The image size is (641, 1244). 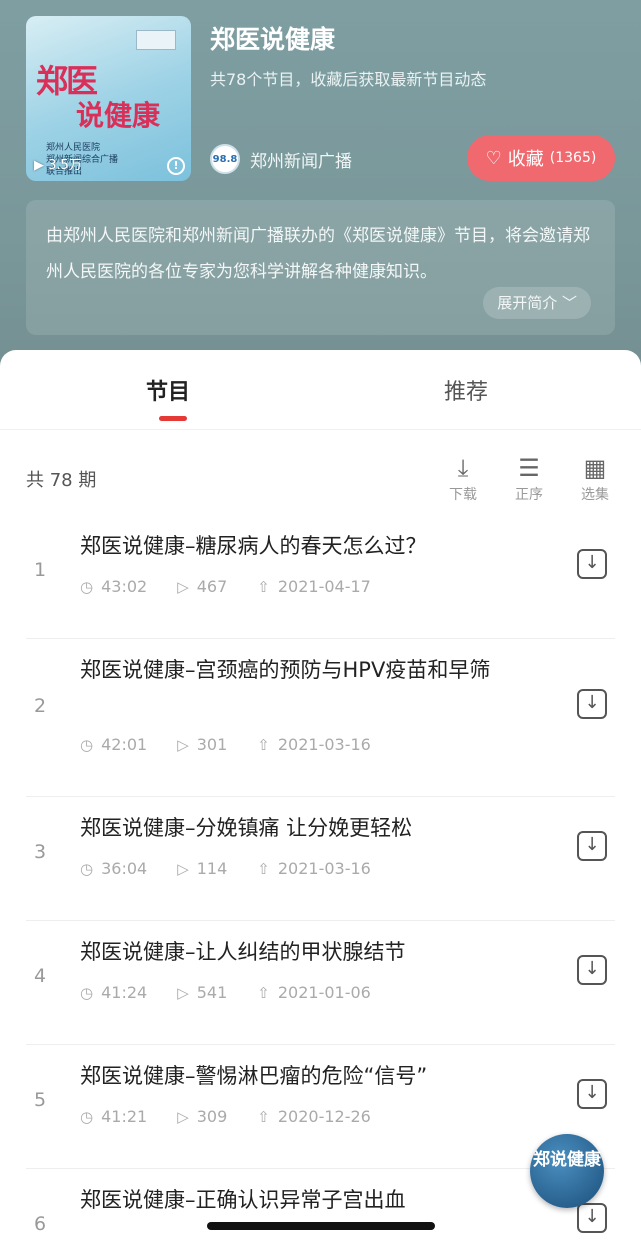 I want to click on batch-download-button: ⤓ 下载, so click(x=463, y=478).